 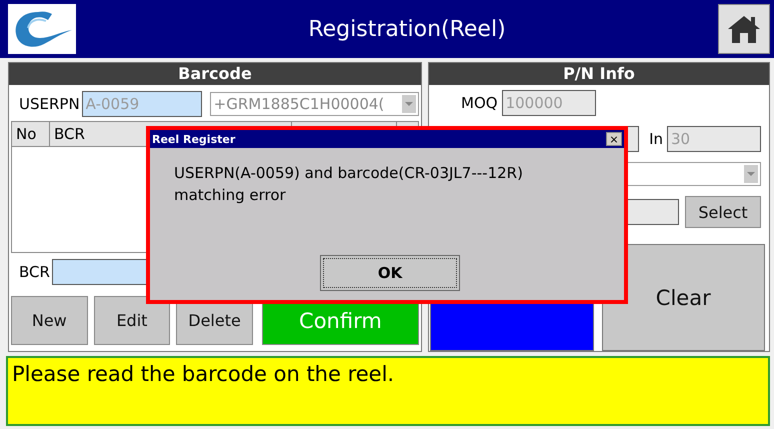 I want to click on home-icon, so click(x=744, y=29).